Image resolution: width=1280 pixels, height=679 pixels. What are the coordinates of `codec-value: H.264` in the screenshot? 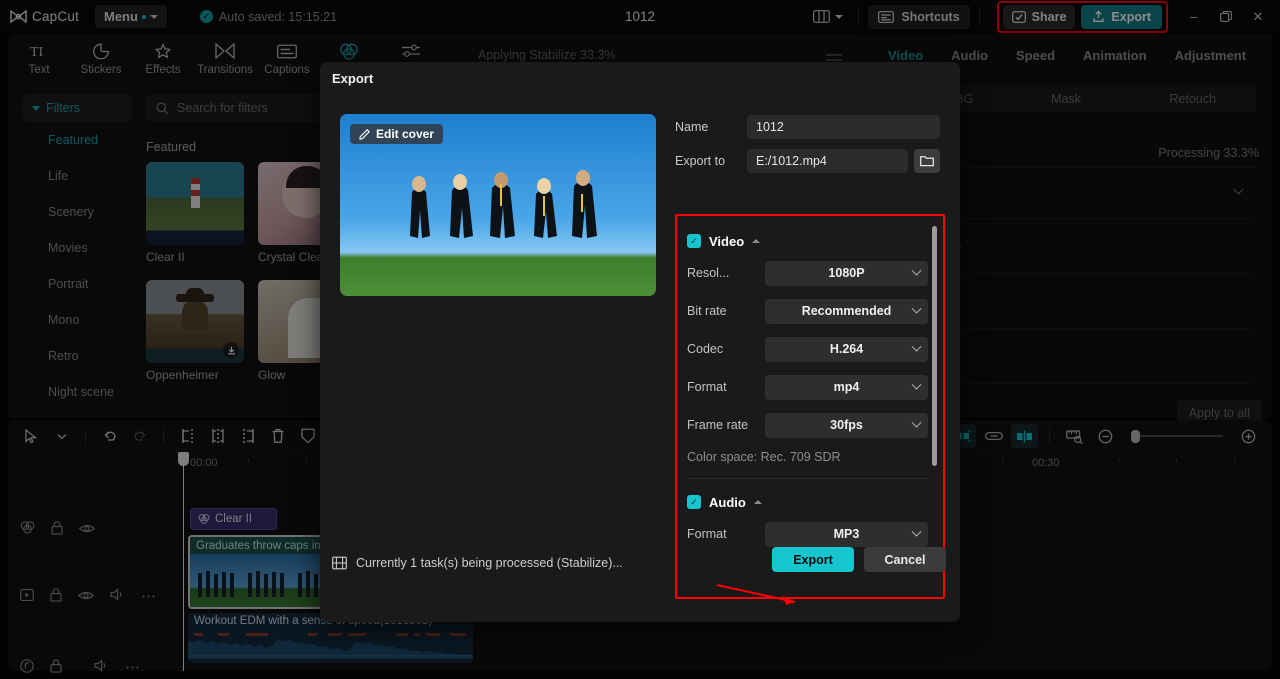 It's located at (846, 349).